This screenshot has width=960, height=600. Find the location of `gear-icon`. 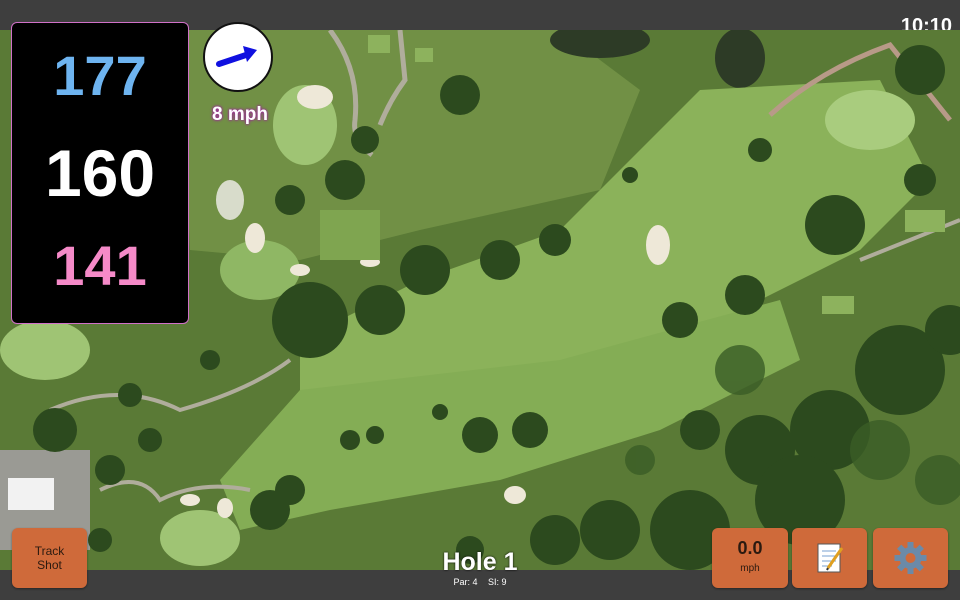

gear-icon is located at coordinates (910, 558).